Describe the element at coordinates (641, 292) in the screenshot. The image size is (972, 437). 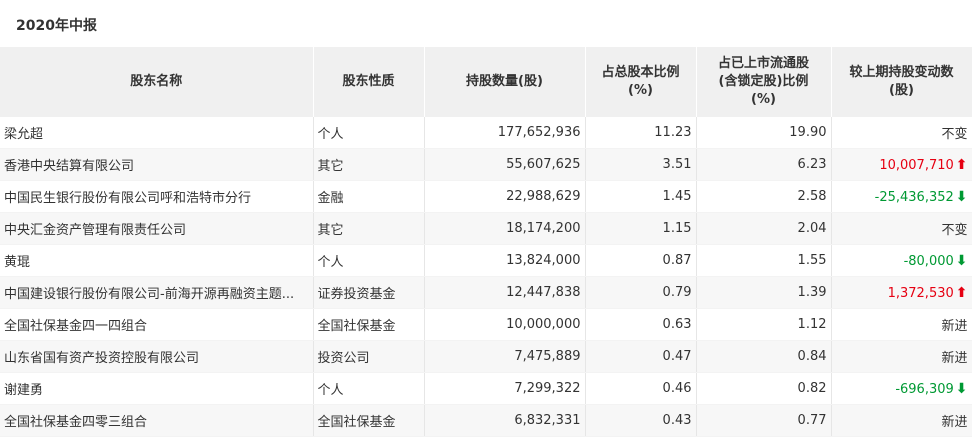
I see `total-ratio-cell: 0.79` at that location.